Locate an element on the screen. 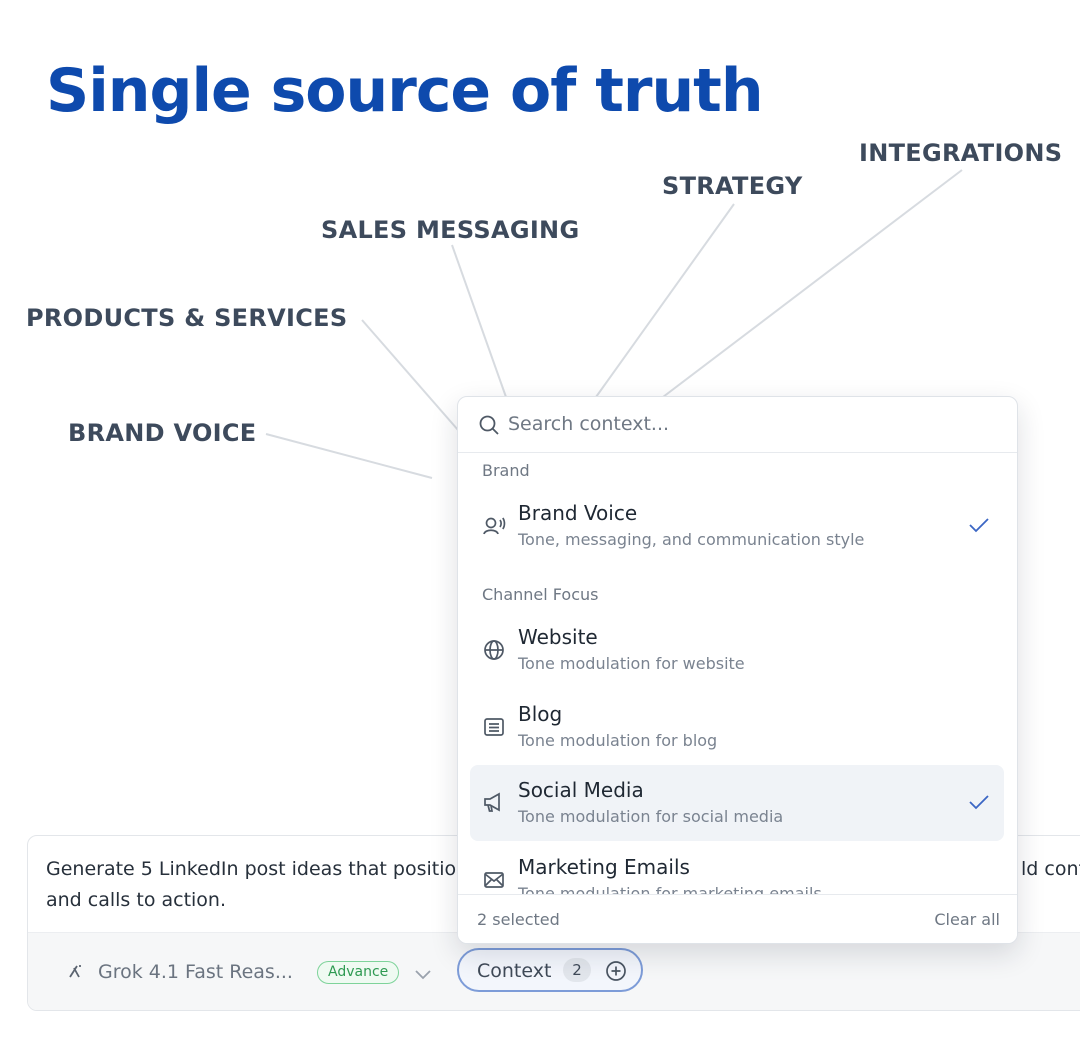 This screenshot has height=1040, width=1080. category-products-services: PRODUCTS & SERVICES is located at coordinates (187, 318).